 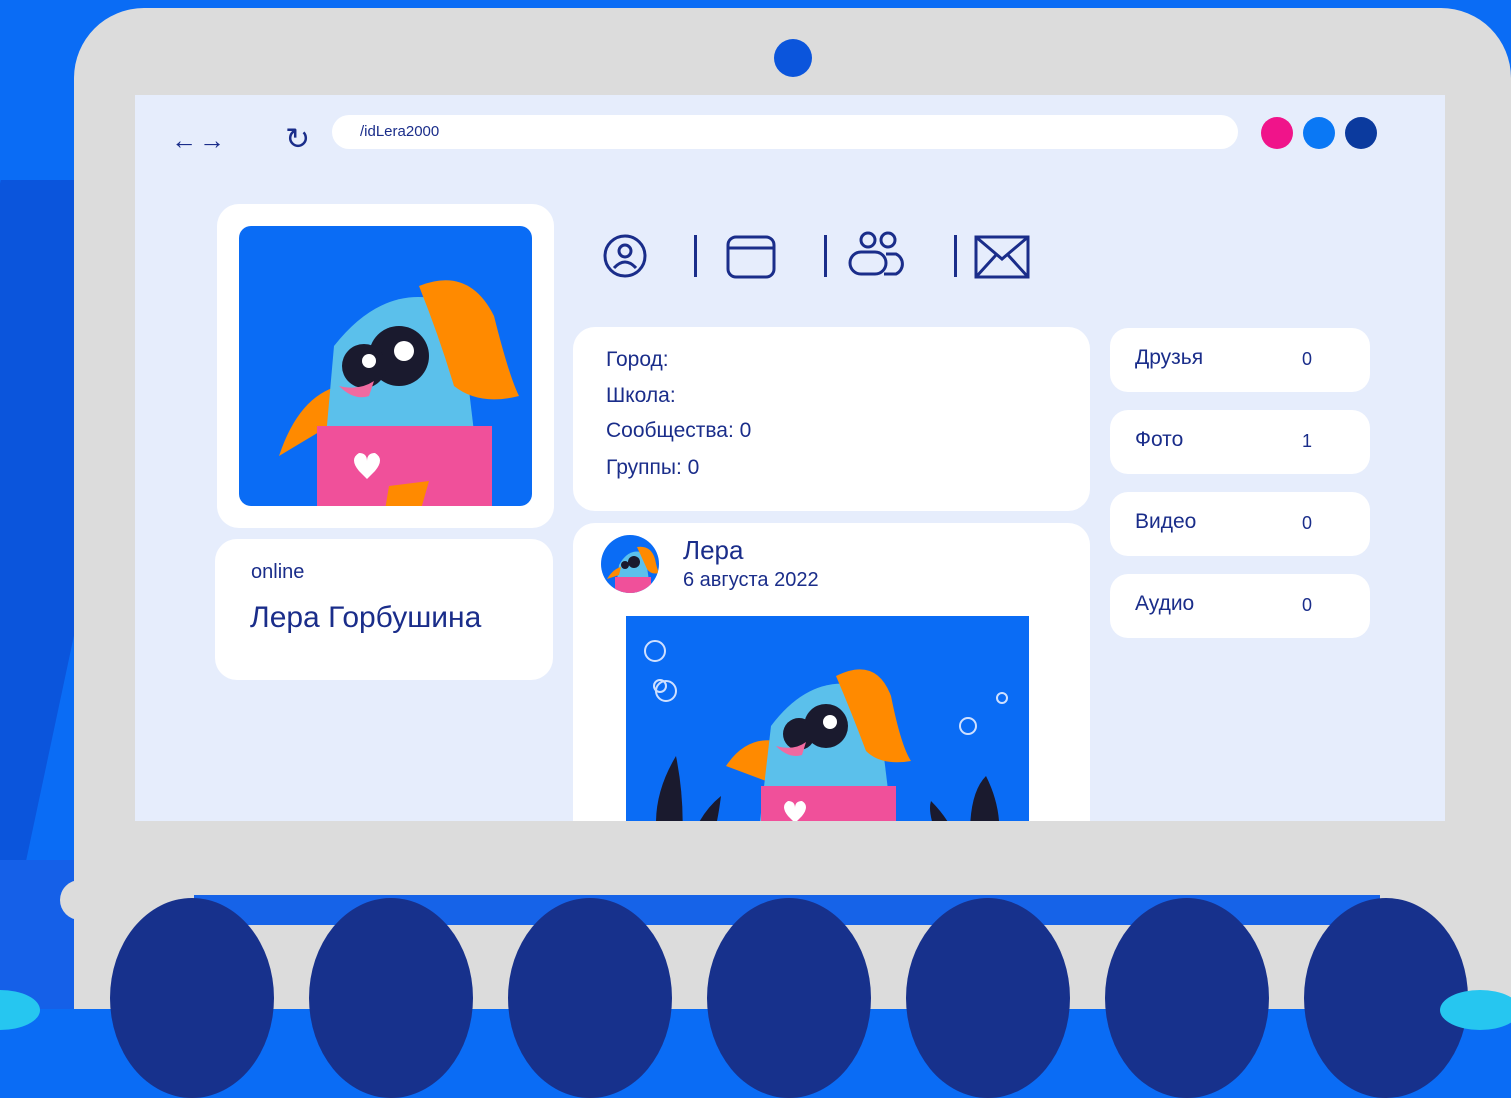 I want to click on stat-value: 1, so click(x=1307, y=441).